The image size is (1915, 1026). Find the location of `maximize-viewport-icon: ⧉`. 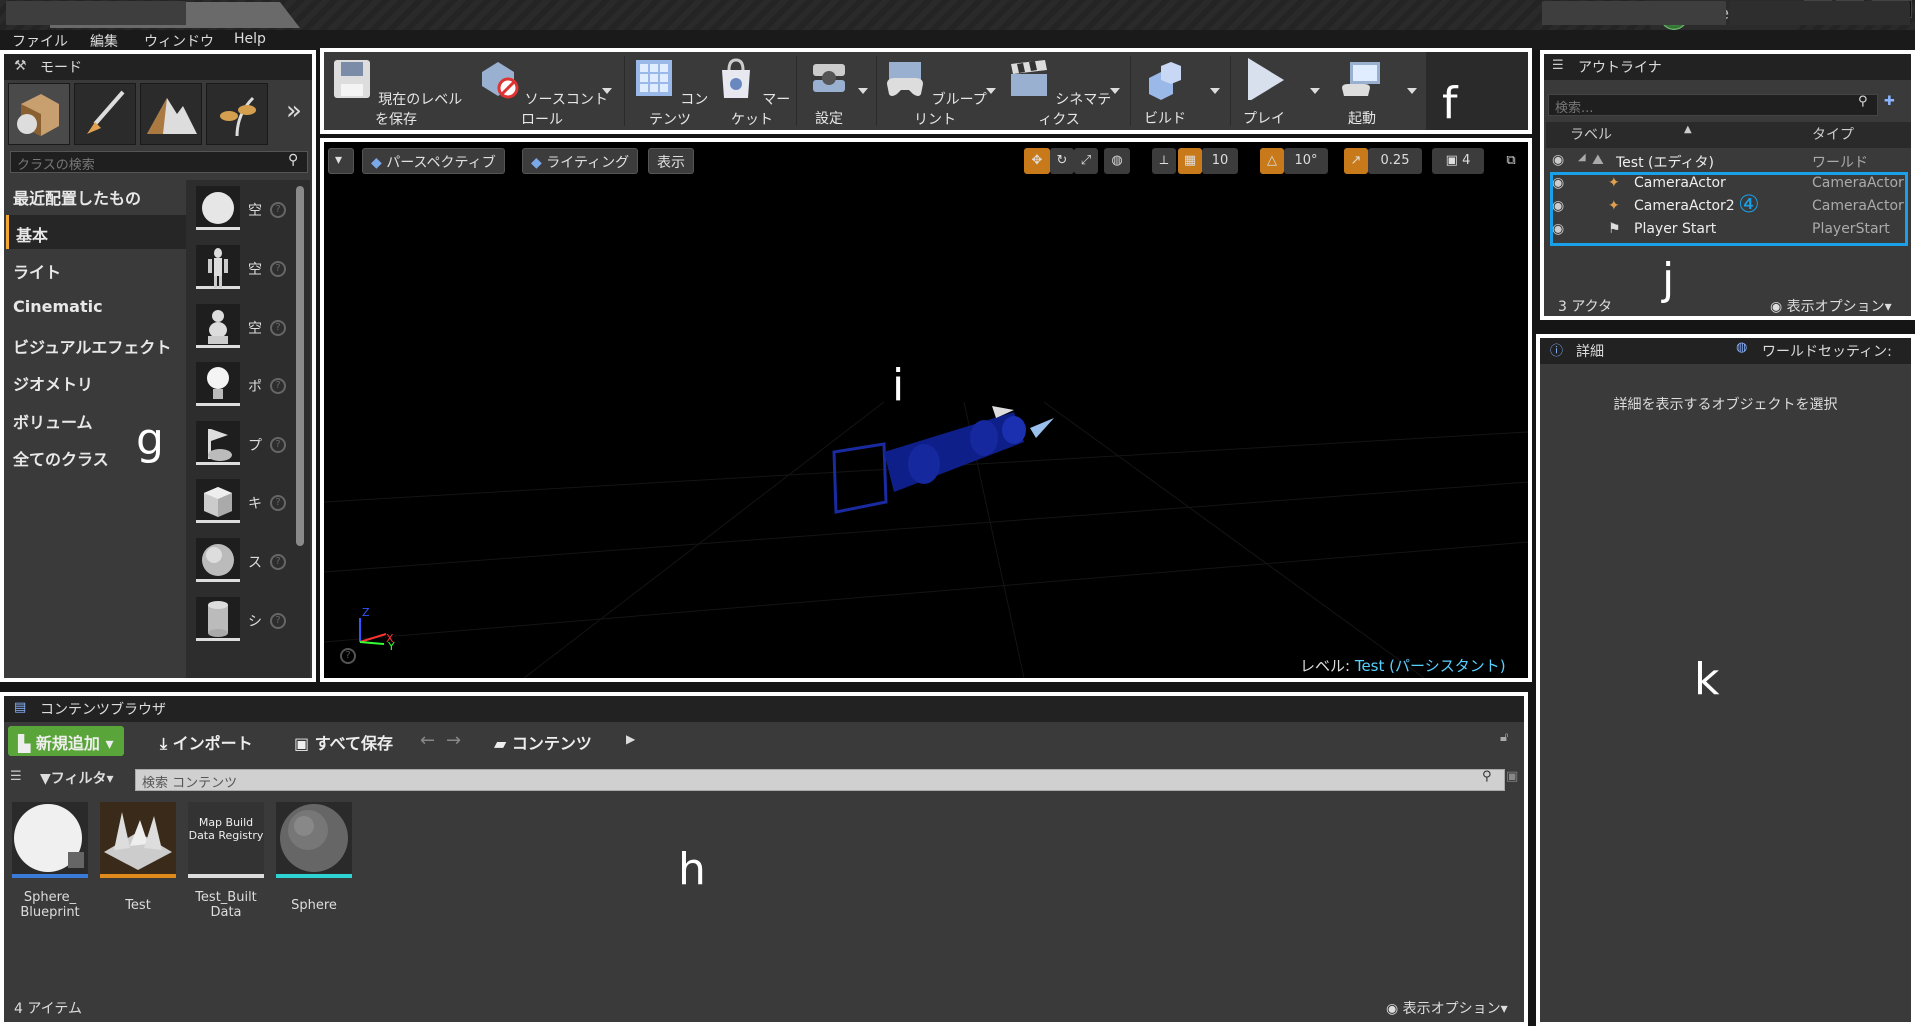

maximize-viewport-icon: ⧉ is located at coordinates (1511, 161).